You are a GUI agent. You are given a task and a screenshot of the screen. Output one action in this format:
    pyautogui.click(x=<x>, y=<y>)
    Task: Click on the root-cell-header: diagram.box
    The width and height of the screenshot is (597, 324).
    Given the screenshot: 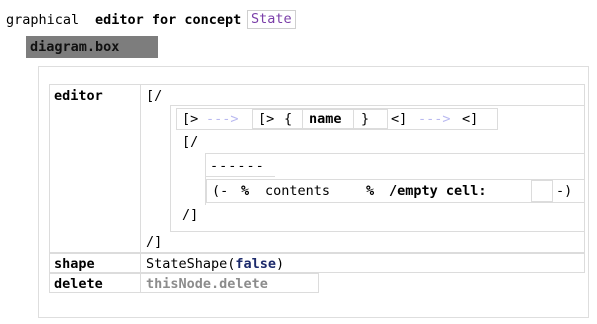 What is the action you would take?
    pyautogui.click(x=92, y=47)
    